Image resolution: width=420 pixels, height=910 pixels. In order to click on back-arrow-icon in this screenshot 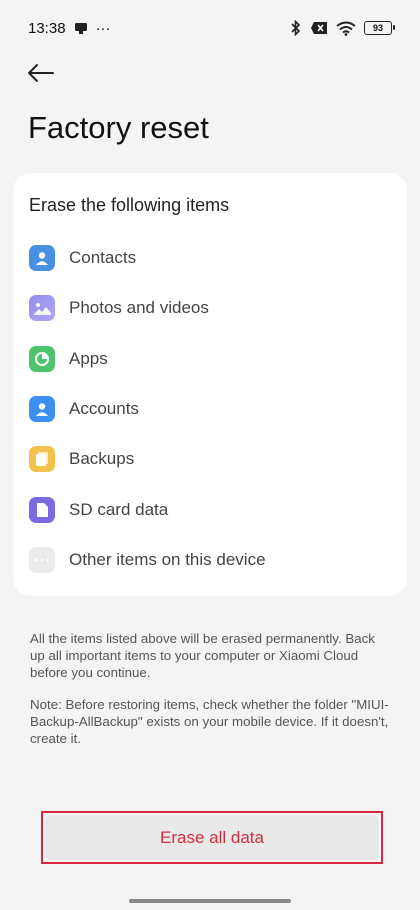, I will do `click(41, 73)`.